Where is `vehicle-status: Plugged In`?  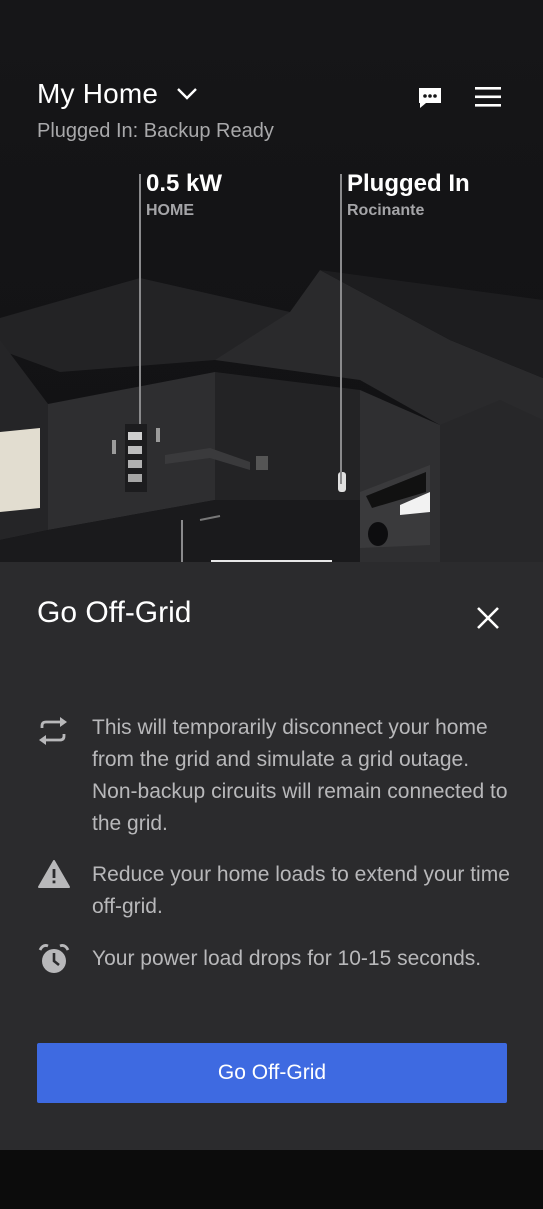 vehicle-status: Plugged In is located at coordinates (408, 183).